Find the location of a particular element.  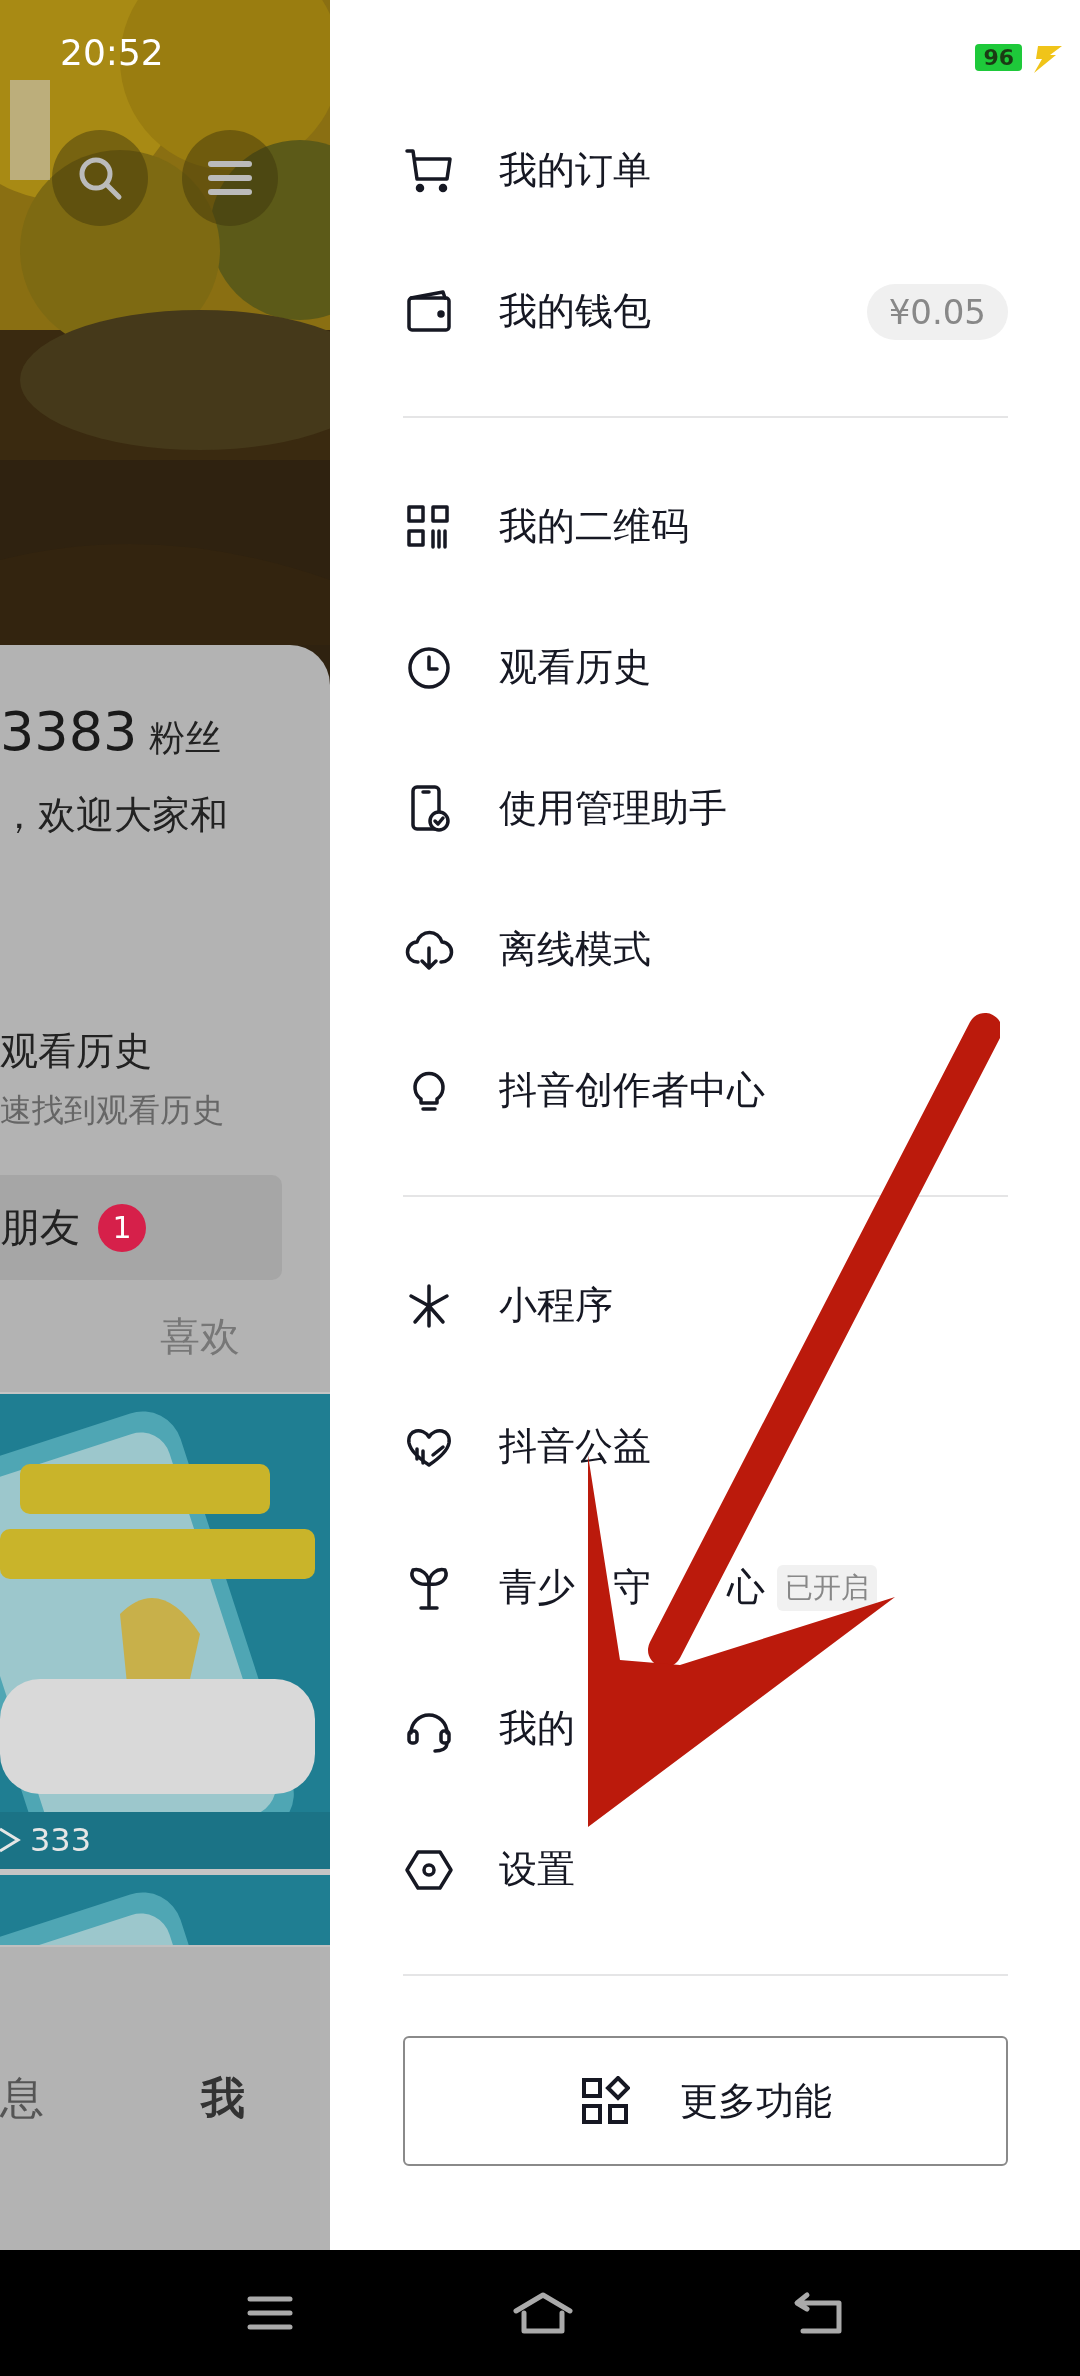

menu-button is located at coordinates (270, 2313).